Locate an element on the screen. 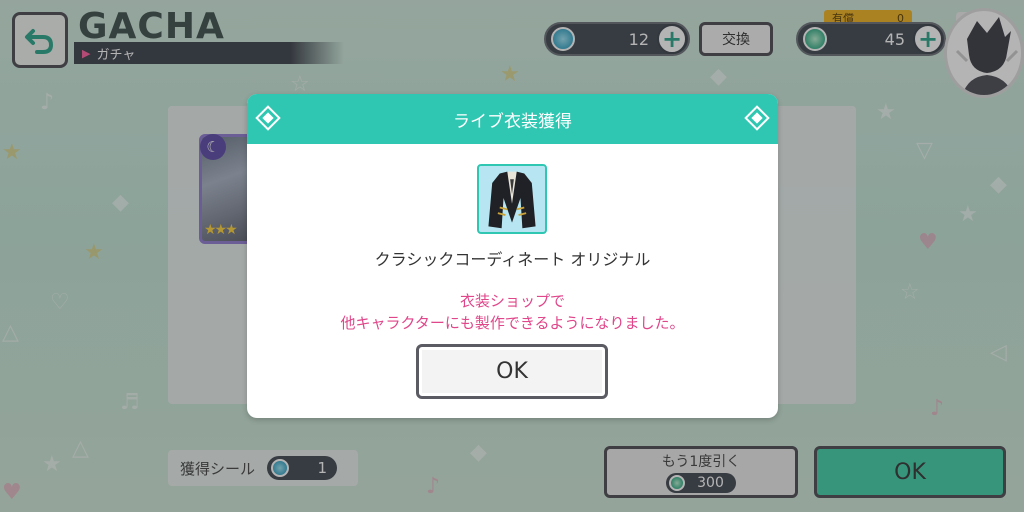 Image resolution: width=1024 pixels, height=512 pixels. costume-image is located at coordinates (512, 199).